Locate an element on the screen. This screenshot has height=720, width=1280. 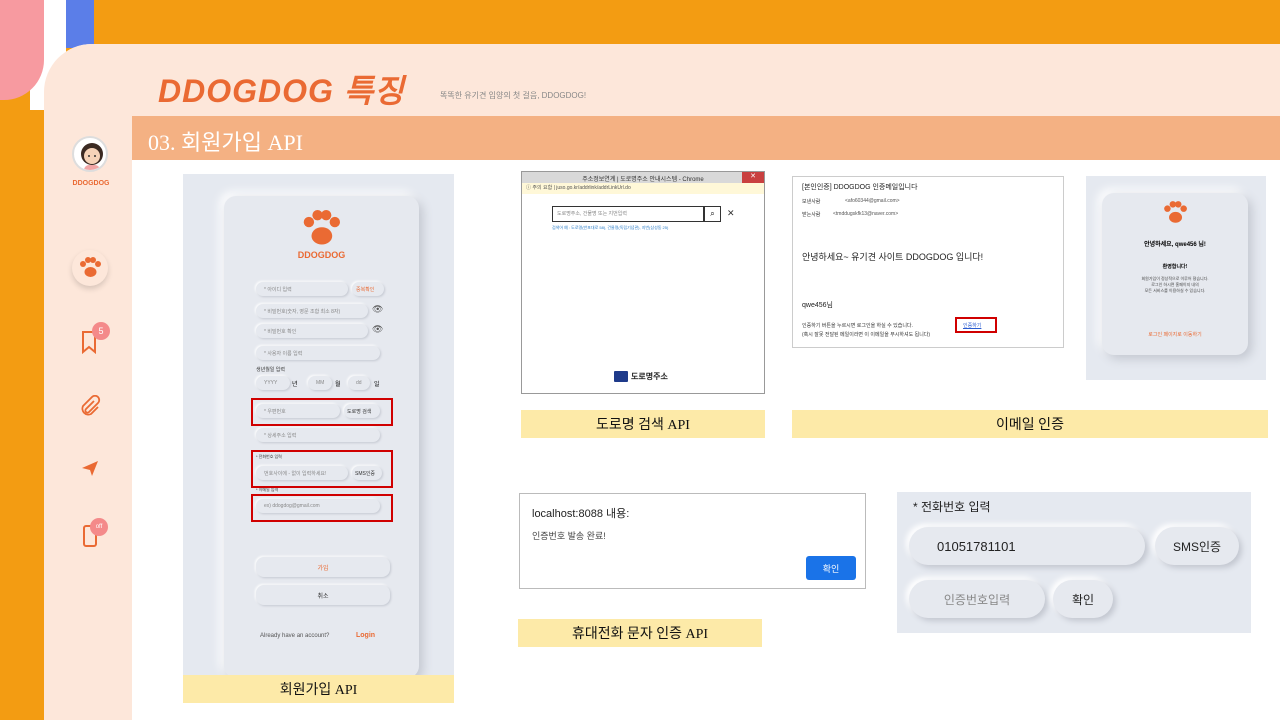
highlight-zipcode is located at coordinates (322, 412).